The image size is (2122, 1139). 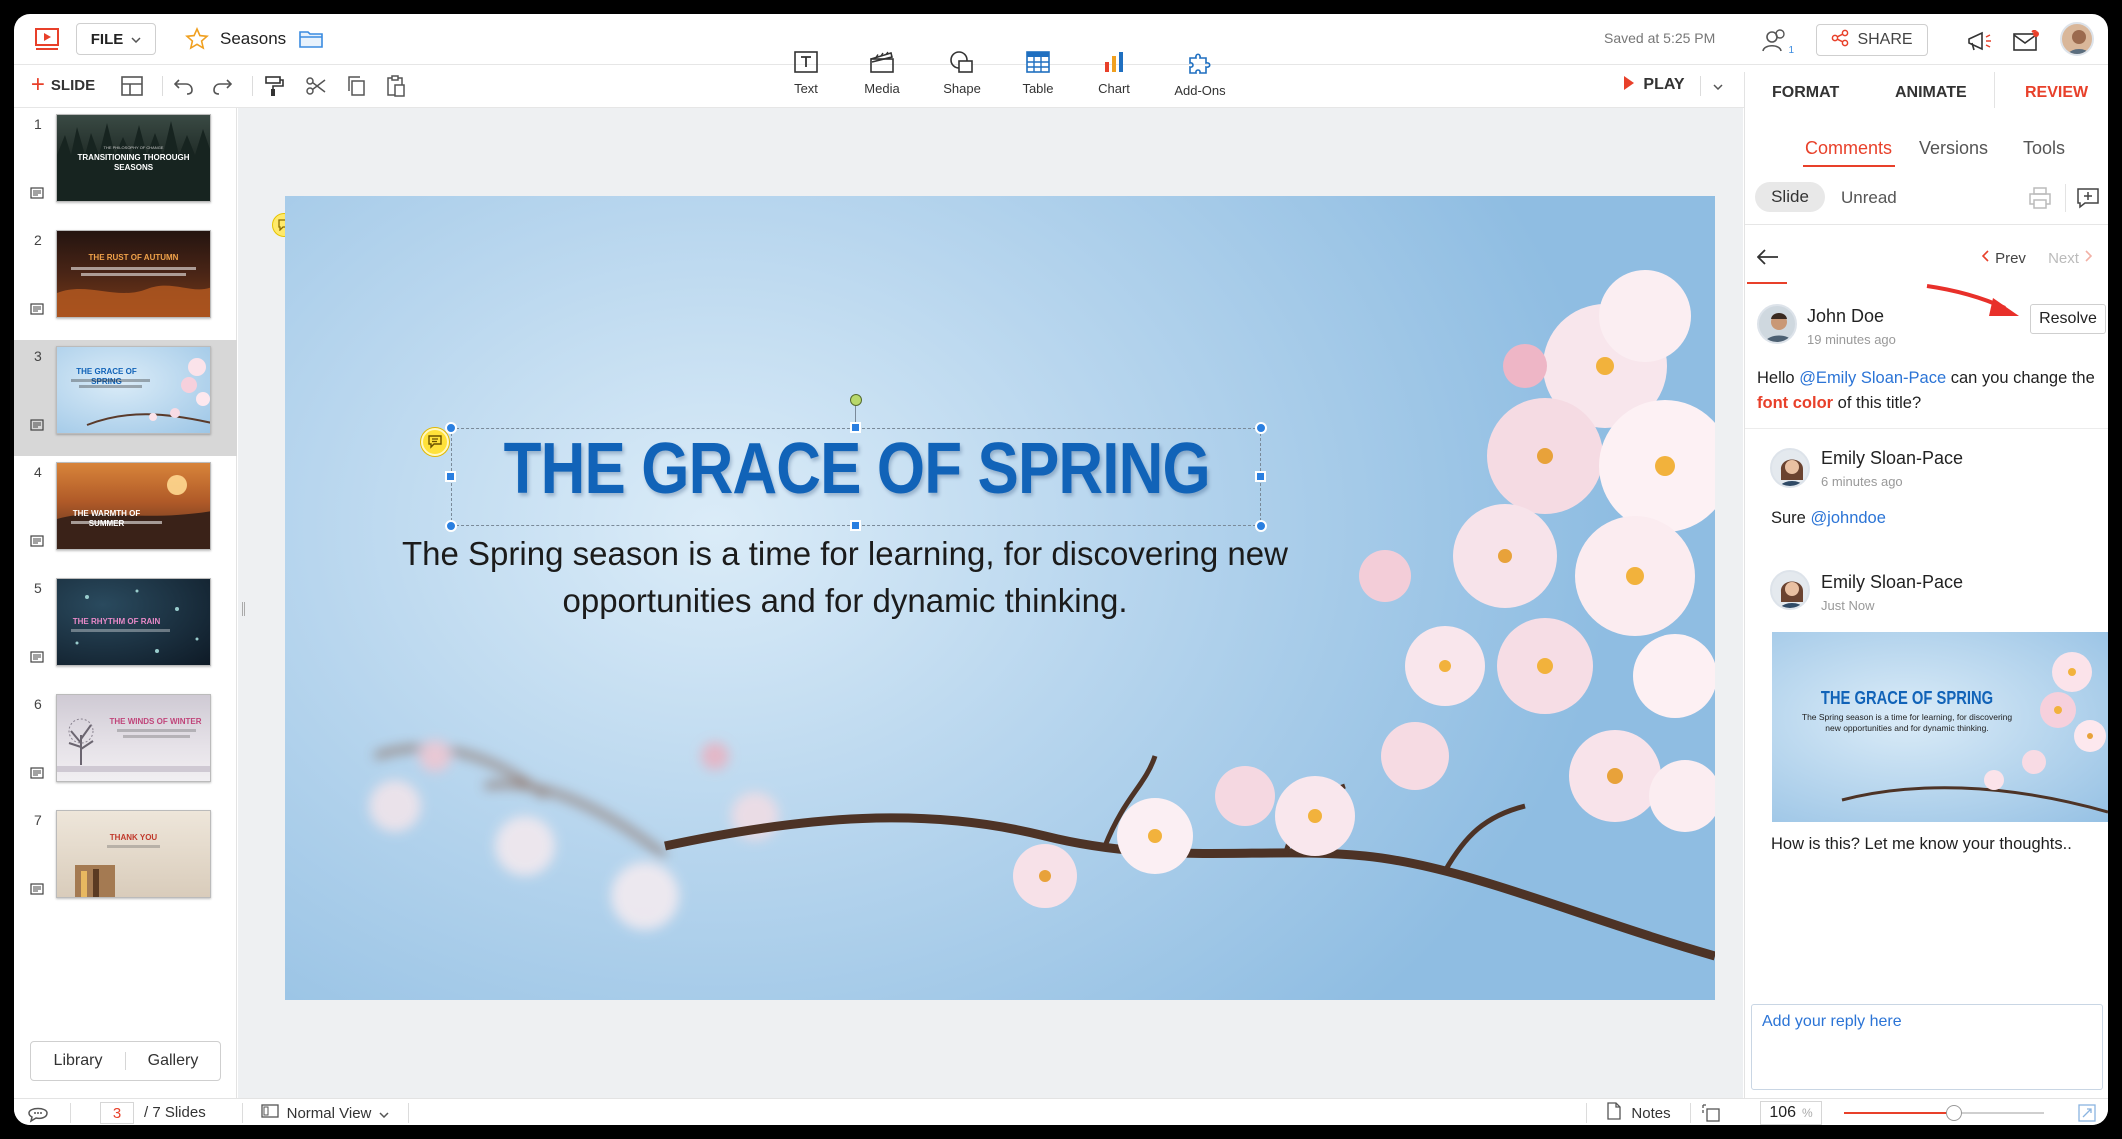 What do you see at coordinates (435, 442) in the screenshot?
I see `title-comment-marker-icon` at bounding box center [435, 442].